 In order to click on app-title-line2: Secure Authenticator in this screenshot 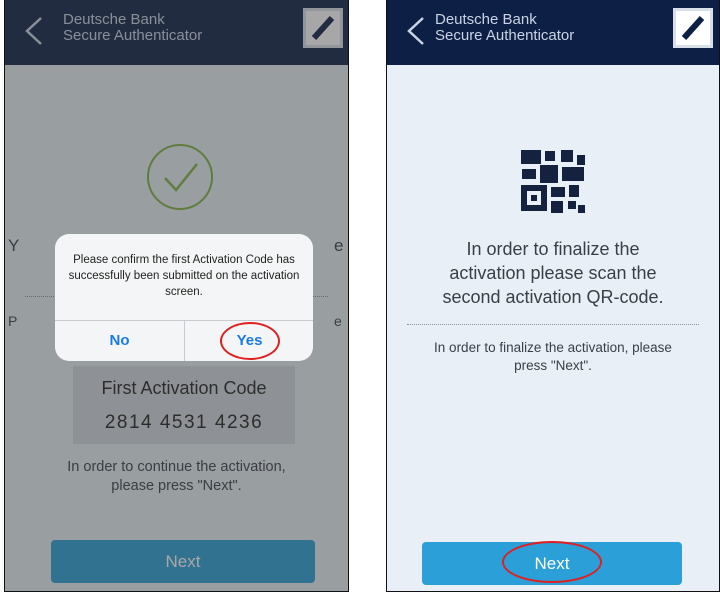, I will do `click(505, 35)`.